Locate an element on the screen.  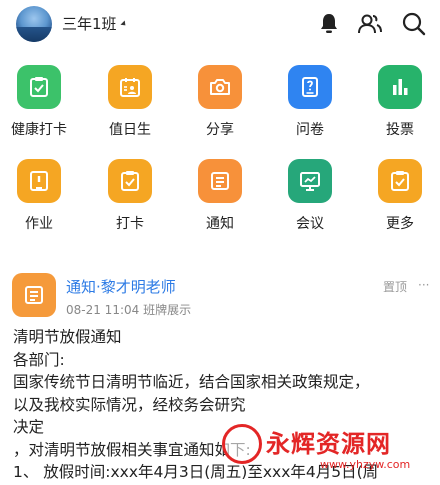
more-icon is located at coordinates (400, 181).